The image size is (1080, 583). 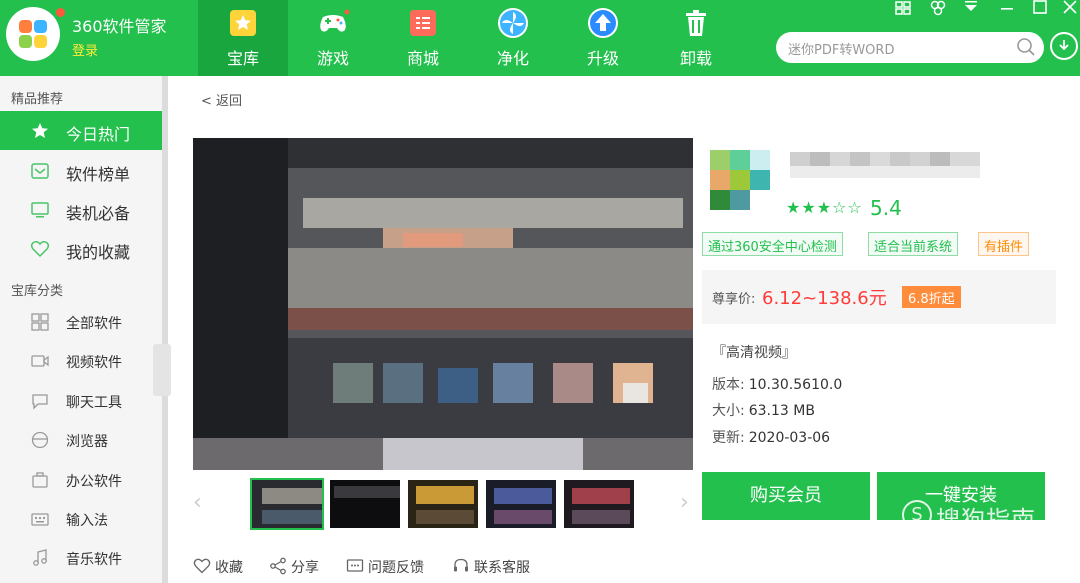 I want to click on watermark-url: zhinan.sogou.com, so click(x=957, y=545).